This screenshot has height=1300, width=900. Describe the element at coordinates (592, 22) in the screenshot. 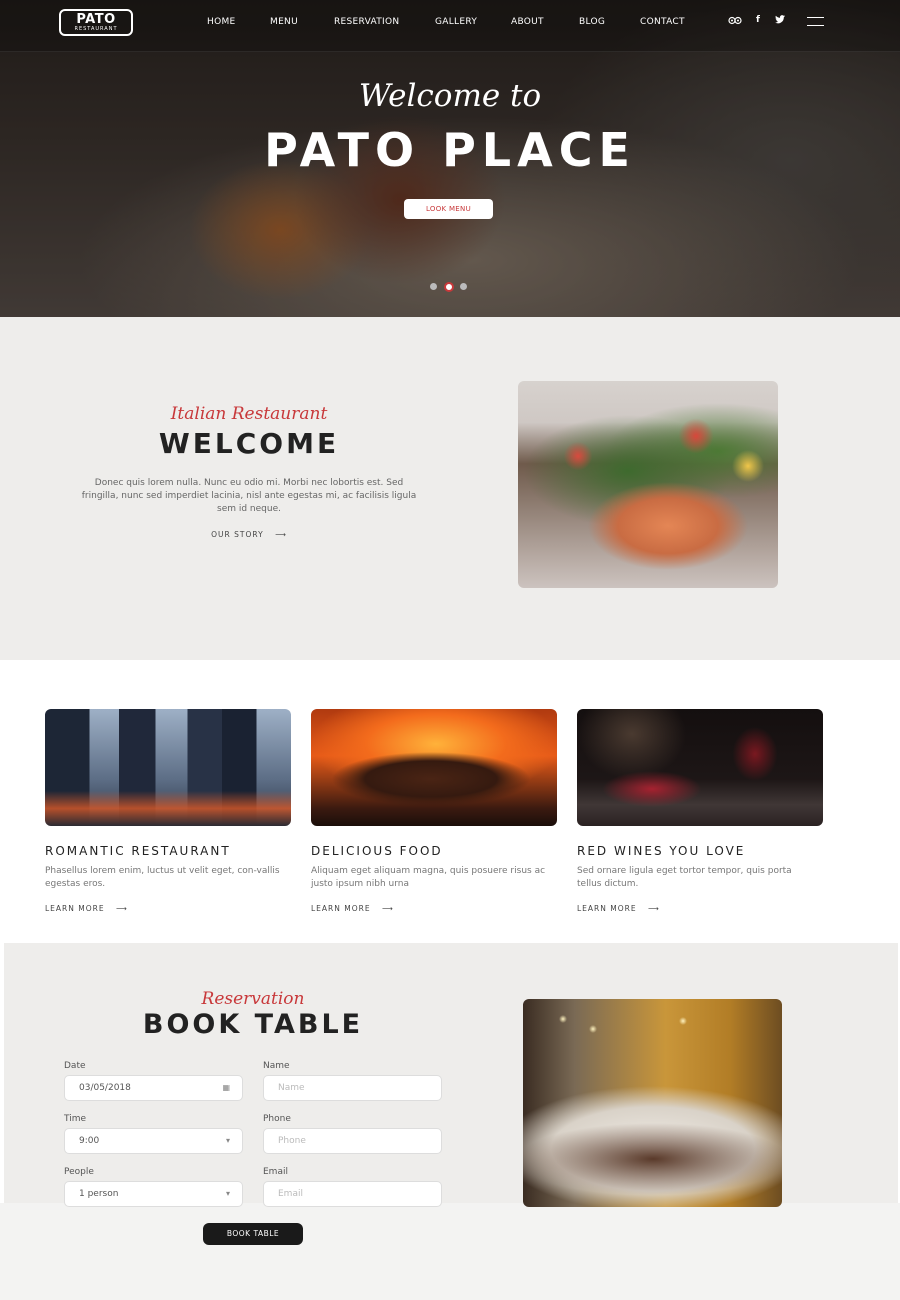

I see `nav-item-blog: BLOG` at that location.